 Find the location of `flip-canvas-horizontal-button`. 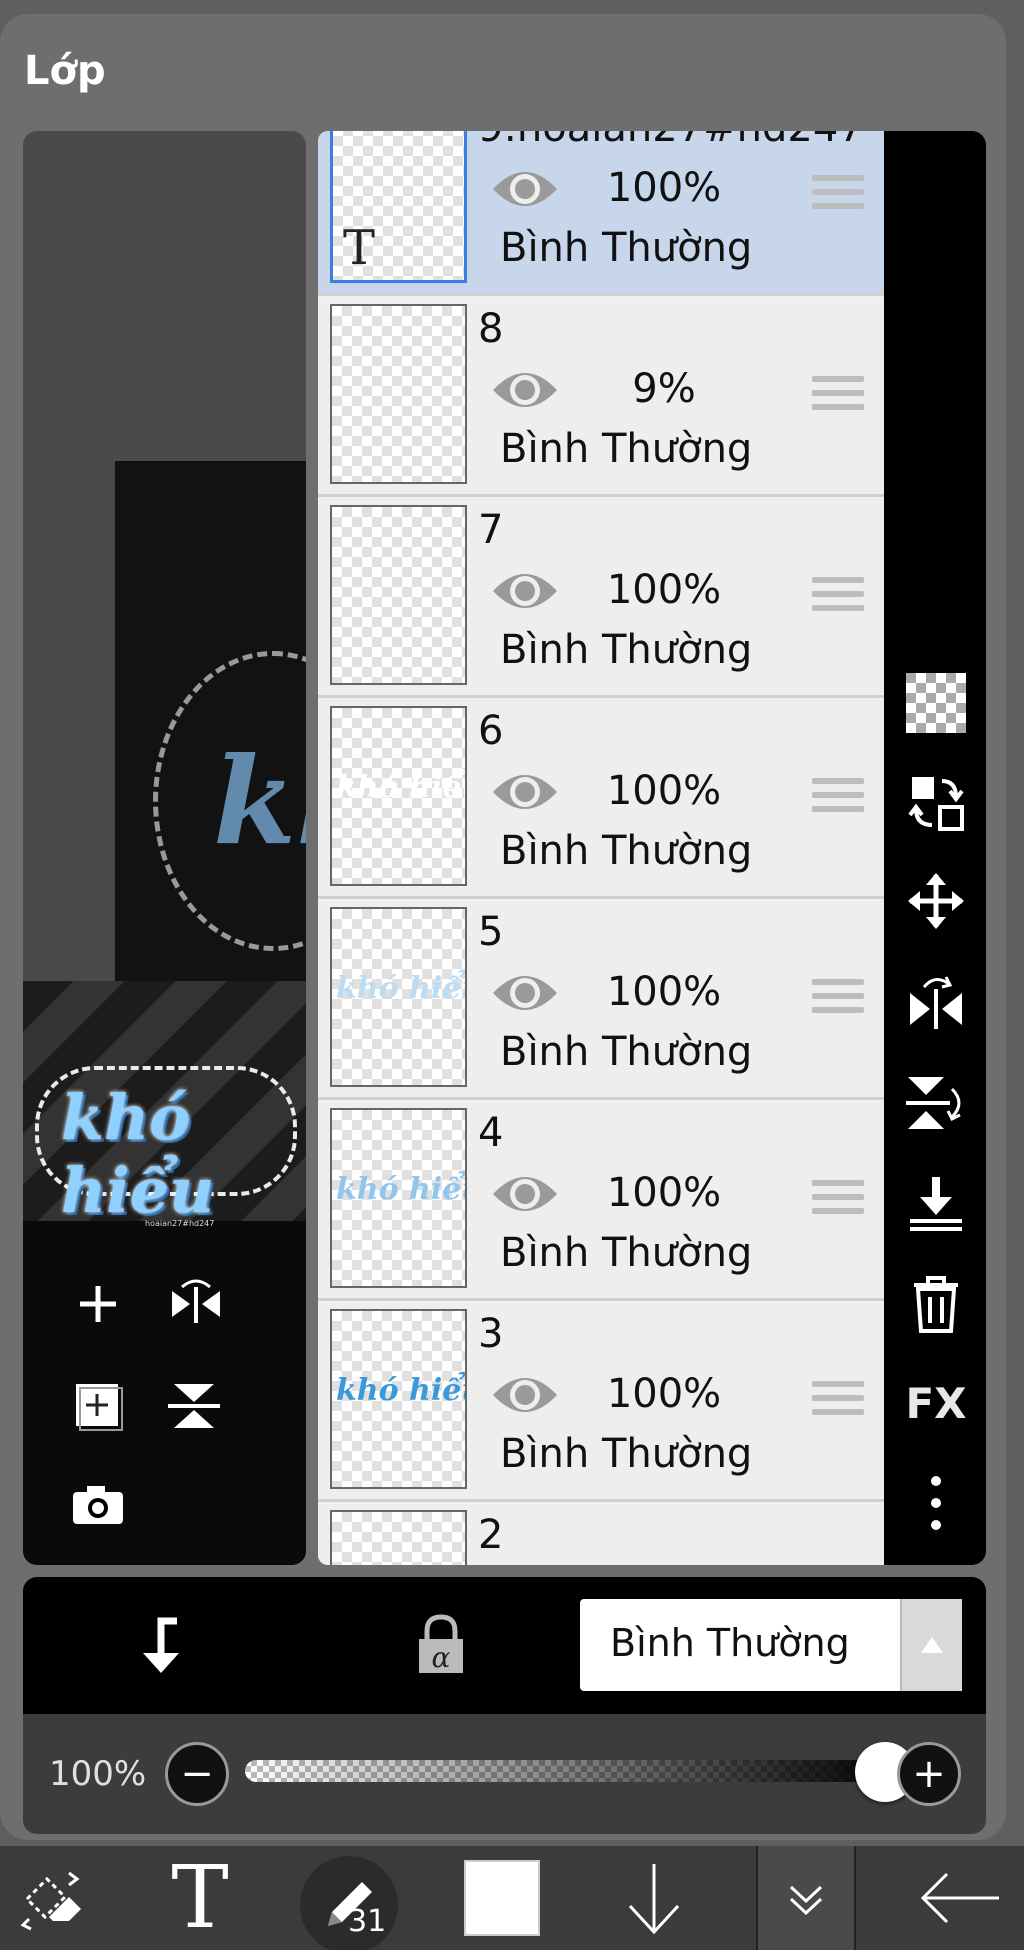

flip-canvas-horizontal-button is located at coordinates (196, 1304).